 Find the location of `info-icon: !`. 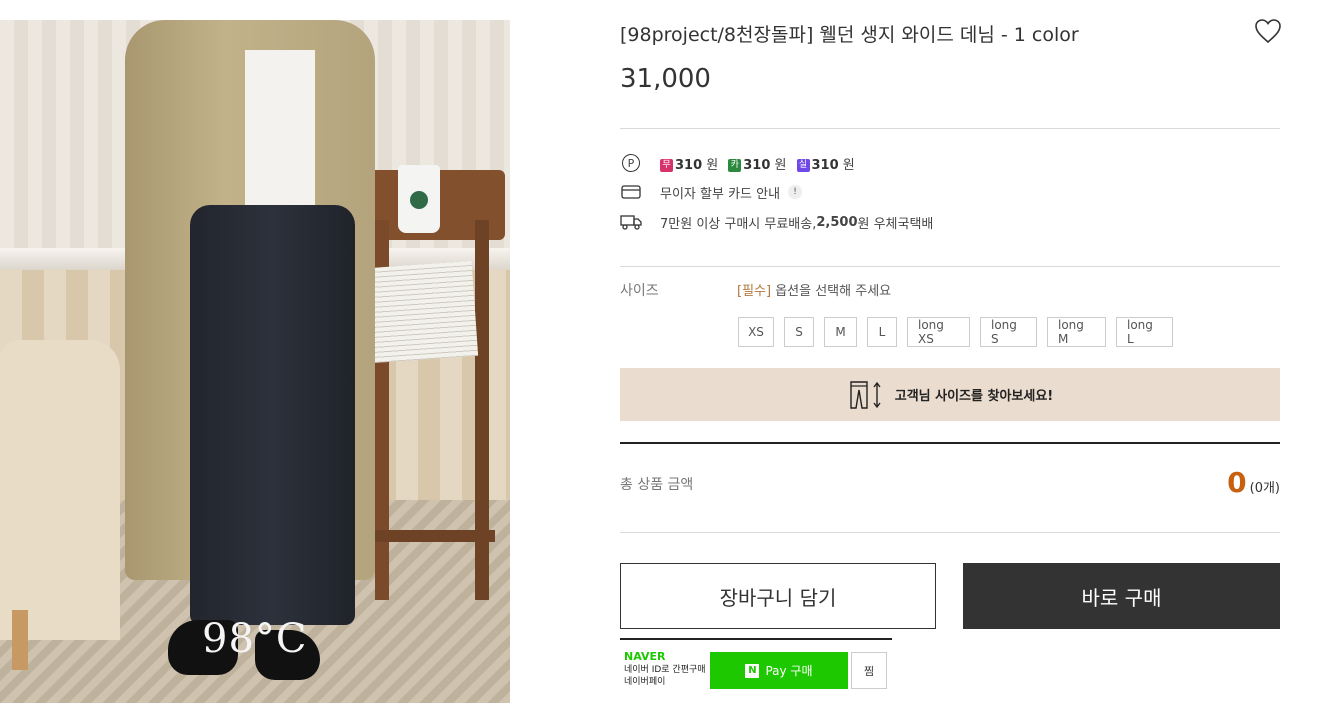

info-icon: ! is located at coordinates (795, 192).